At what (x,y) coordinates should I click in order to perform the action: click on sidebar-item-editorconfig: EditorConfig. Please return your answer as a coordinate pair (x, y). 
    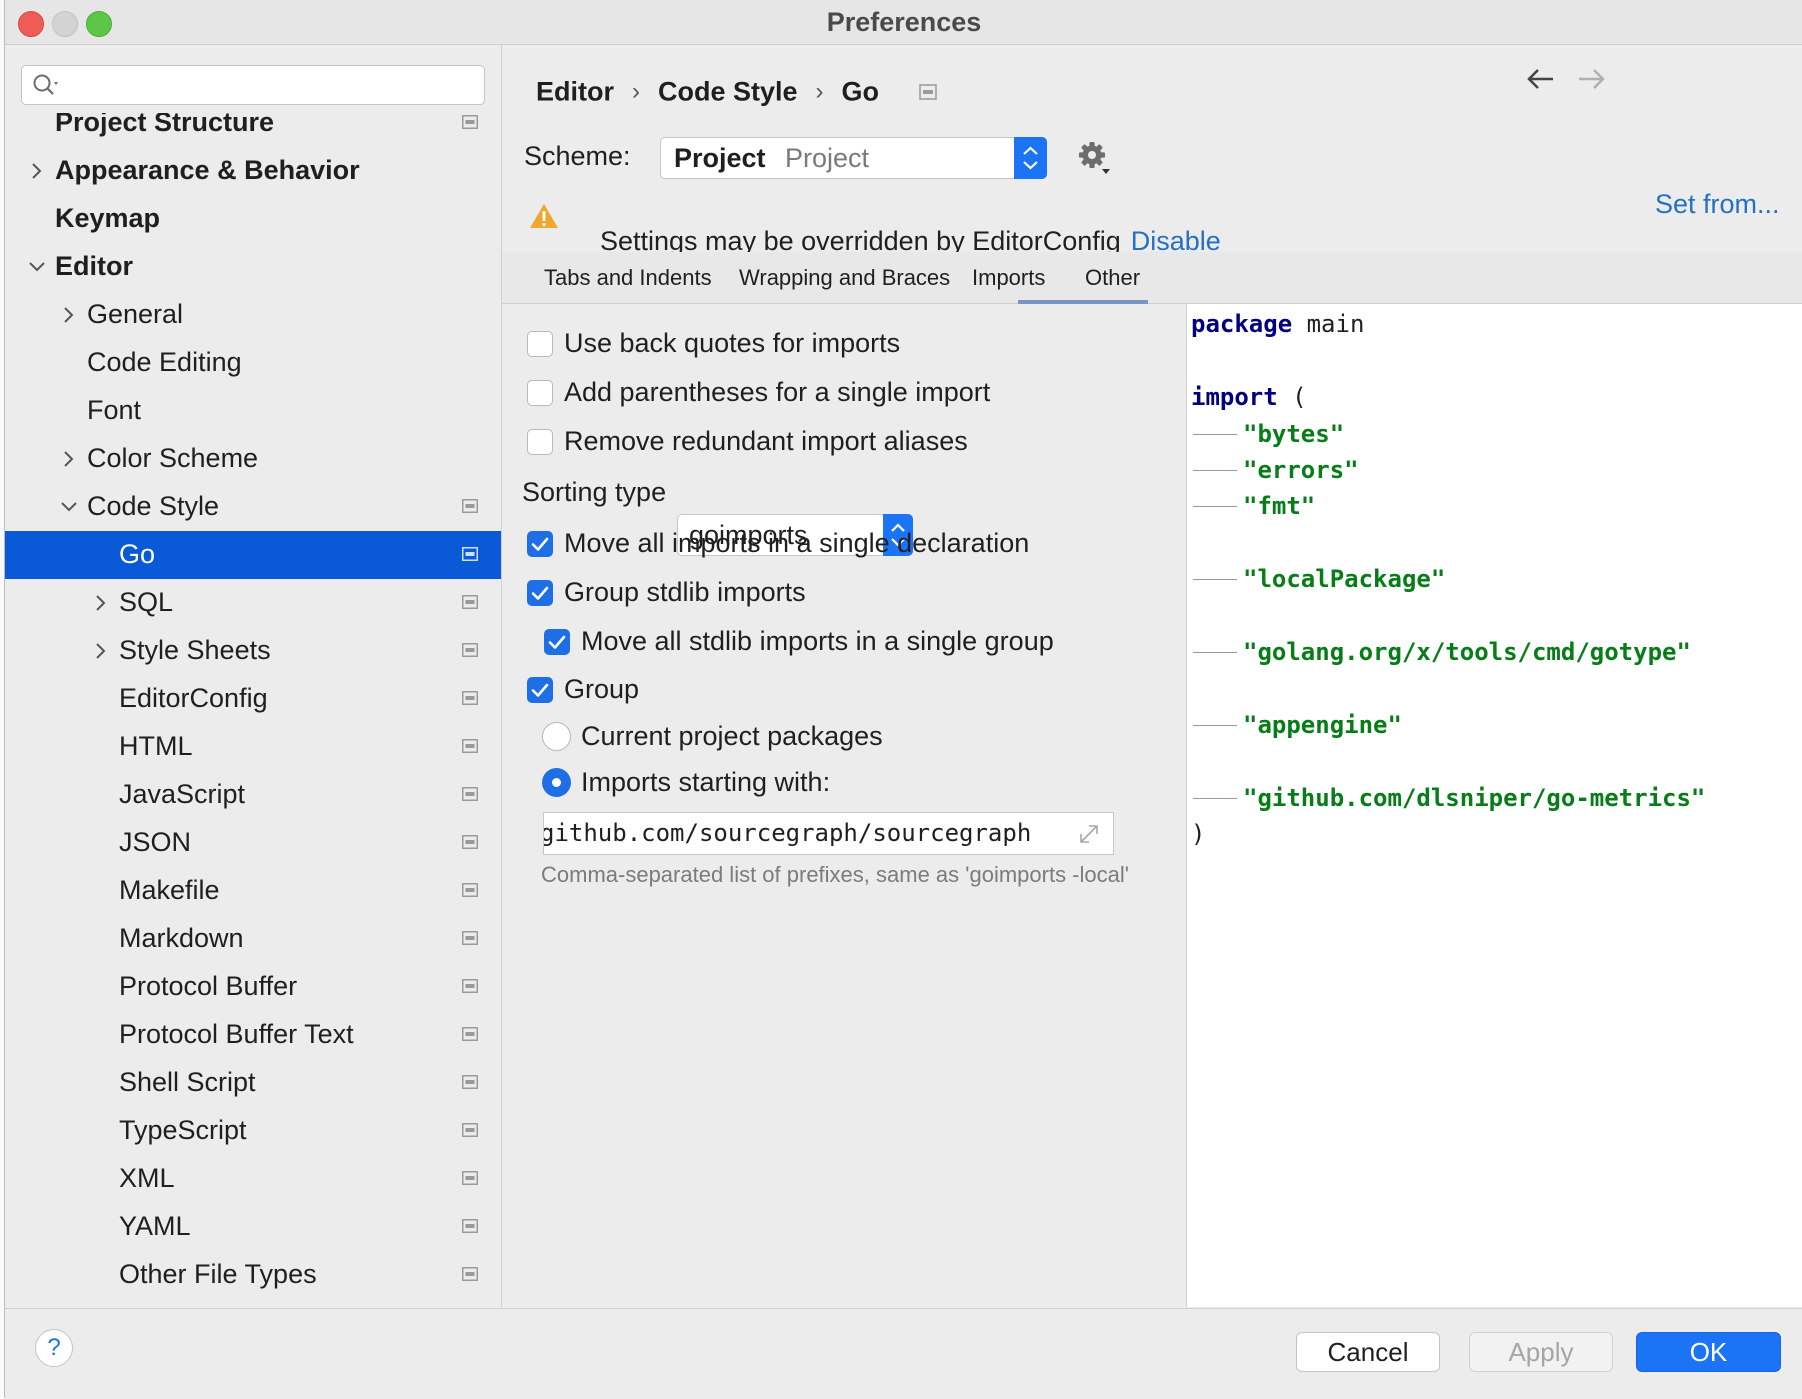
    Looking at the image, I should click on (253, 699).